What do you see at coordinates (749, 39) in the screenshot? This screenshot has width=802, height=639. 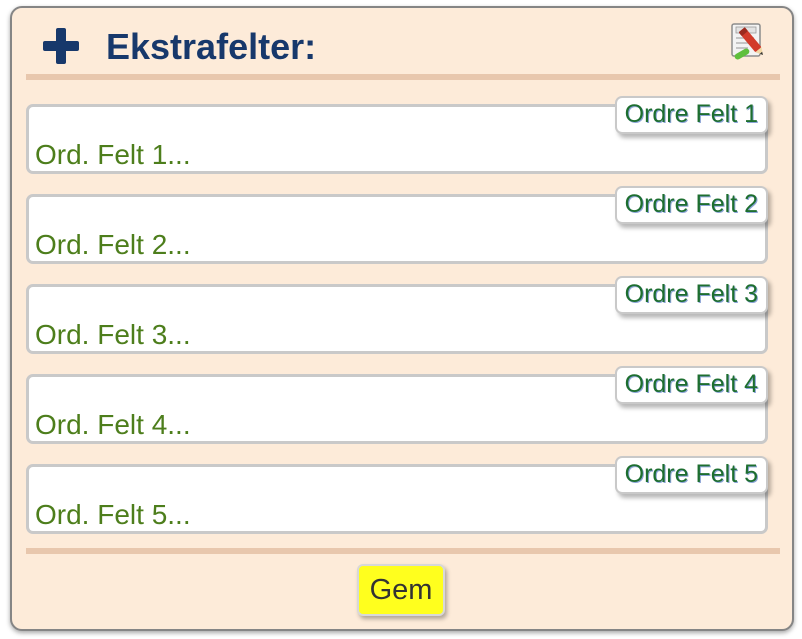 I see `edit-document-icon` at bounding box center [749, 39].